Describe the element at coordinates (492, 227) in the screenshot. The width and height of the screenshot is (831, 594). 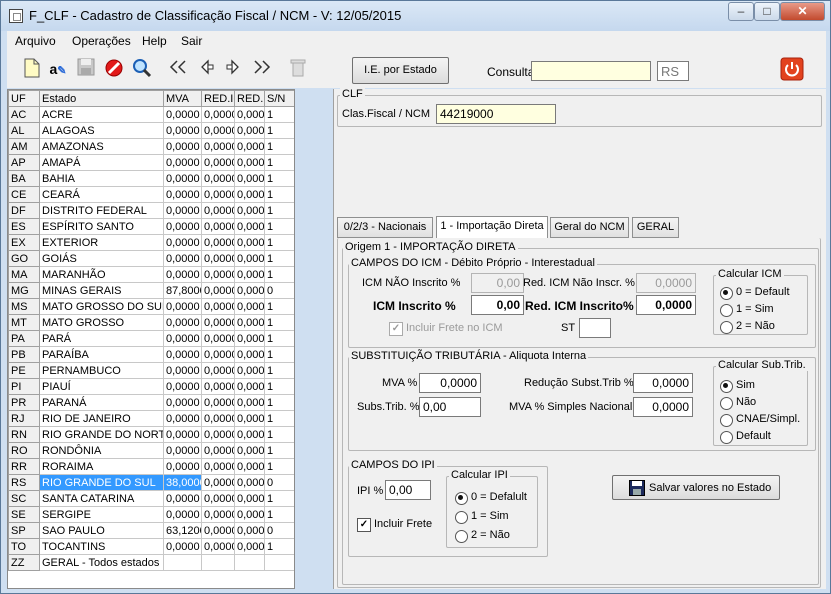
I see `tab-importacao-direta: 1 - Importação Direta` at that location.